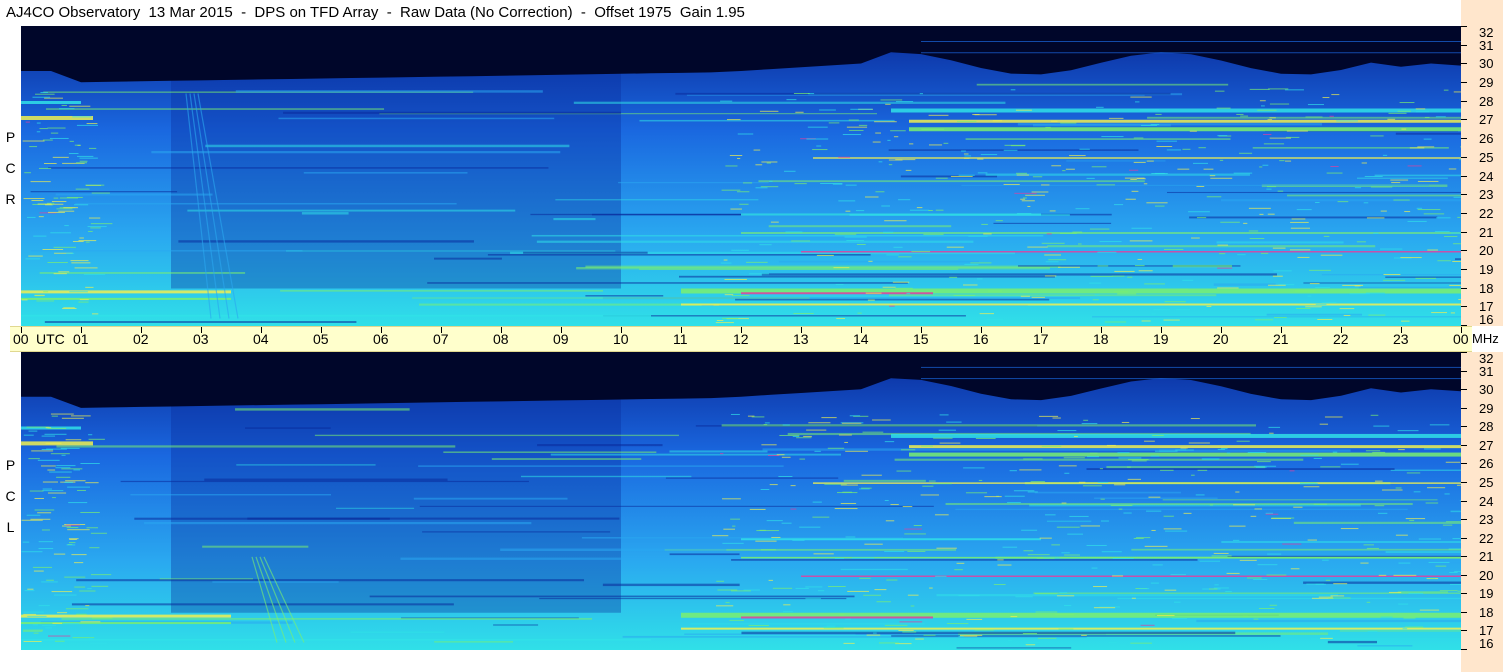 The image size is (1503, 672). What do you see at coordinates (1461, 339) in the screenshot?
I see `time-tick-label: 00` at bounding box center [1461, 339].